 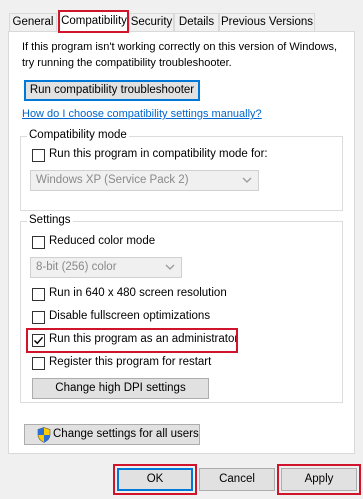 What do you see at coordinates (267, 22) in the screenshot?
I see `tab-previous-versions: Previous Versions` at bounding box center [267, 22].